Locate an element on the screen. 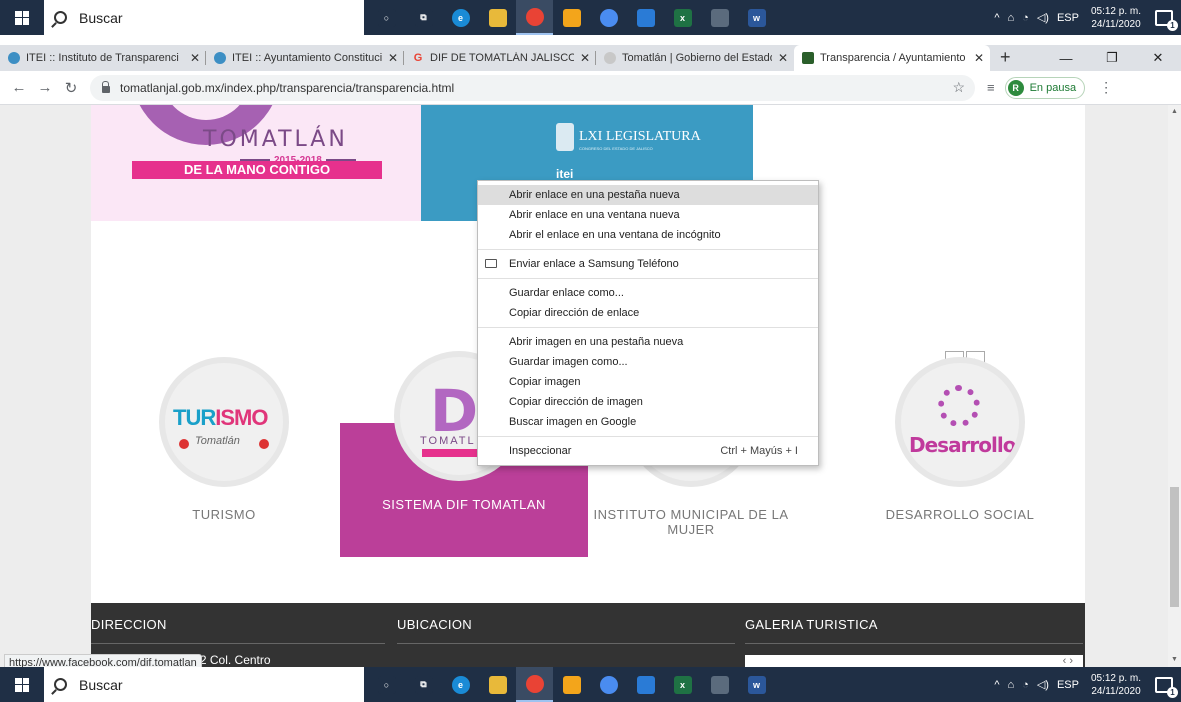 The height and width of the screenshot is (702, 1181). scrollbar-thumb is located at coordinates (1174, 547).